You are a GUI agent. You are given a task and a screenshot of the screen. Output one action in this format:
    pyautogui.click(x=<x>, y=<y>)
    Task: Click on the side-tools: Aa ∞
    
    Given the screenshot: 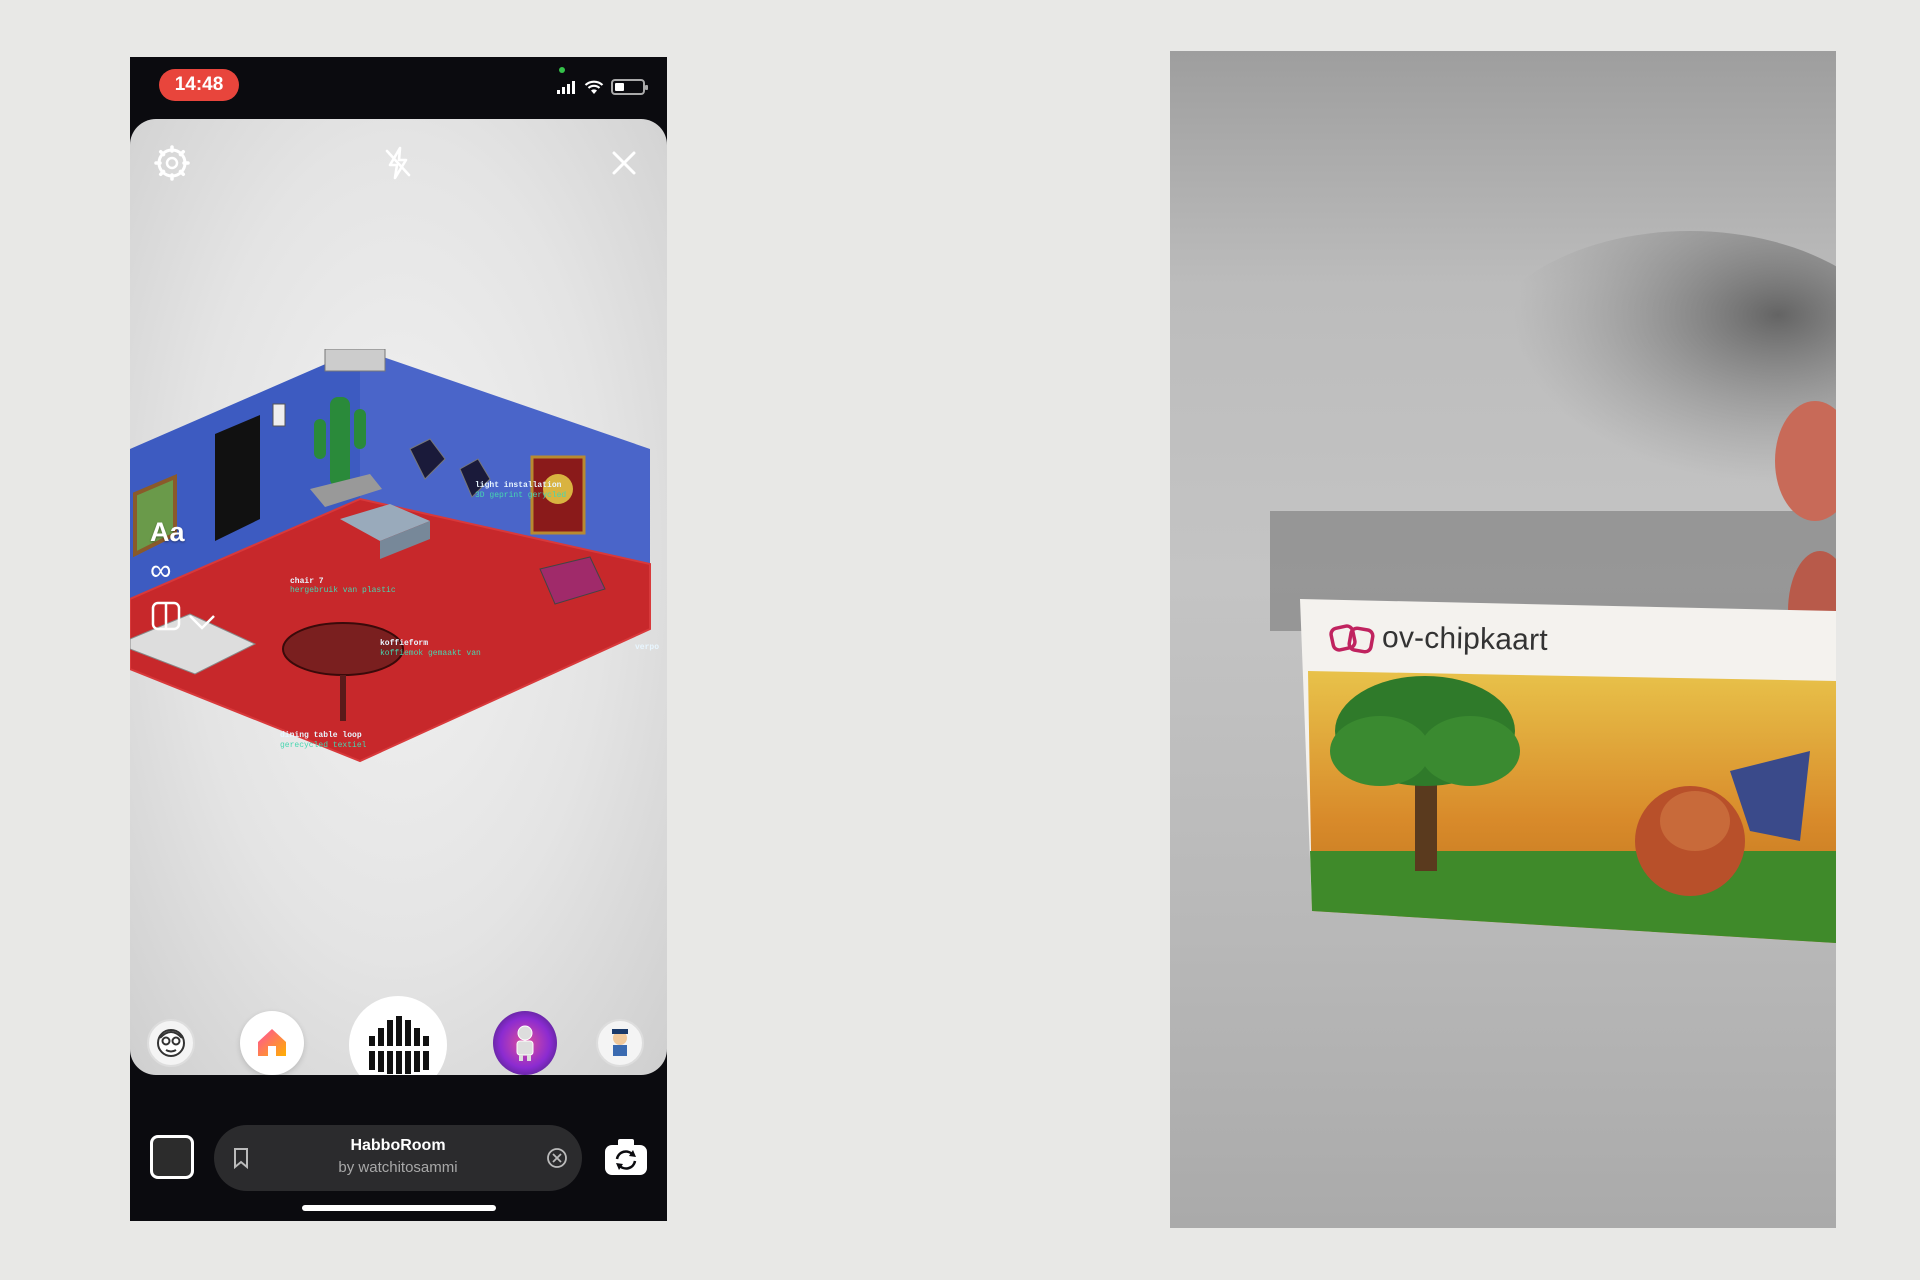 What is the action you would take?
    pyautogui.click(x=184, y=577)
    